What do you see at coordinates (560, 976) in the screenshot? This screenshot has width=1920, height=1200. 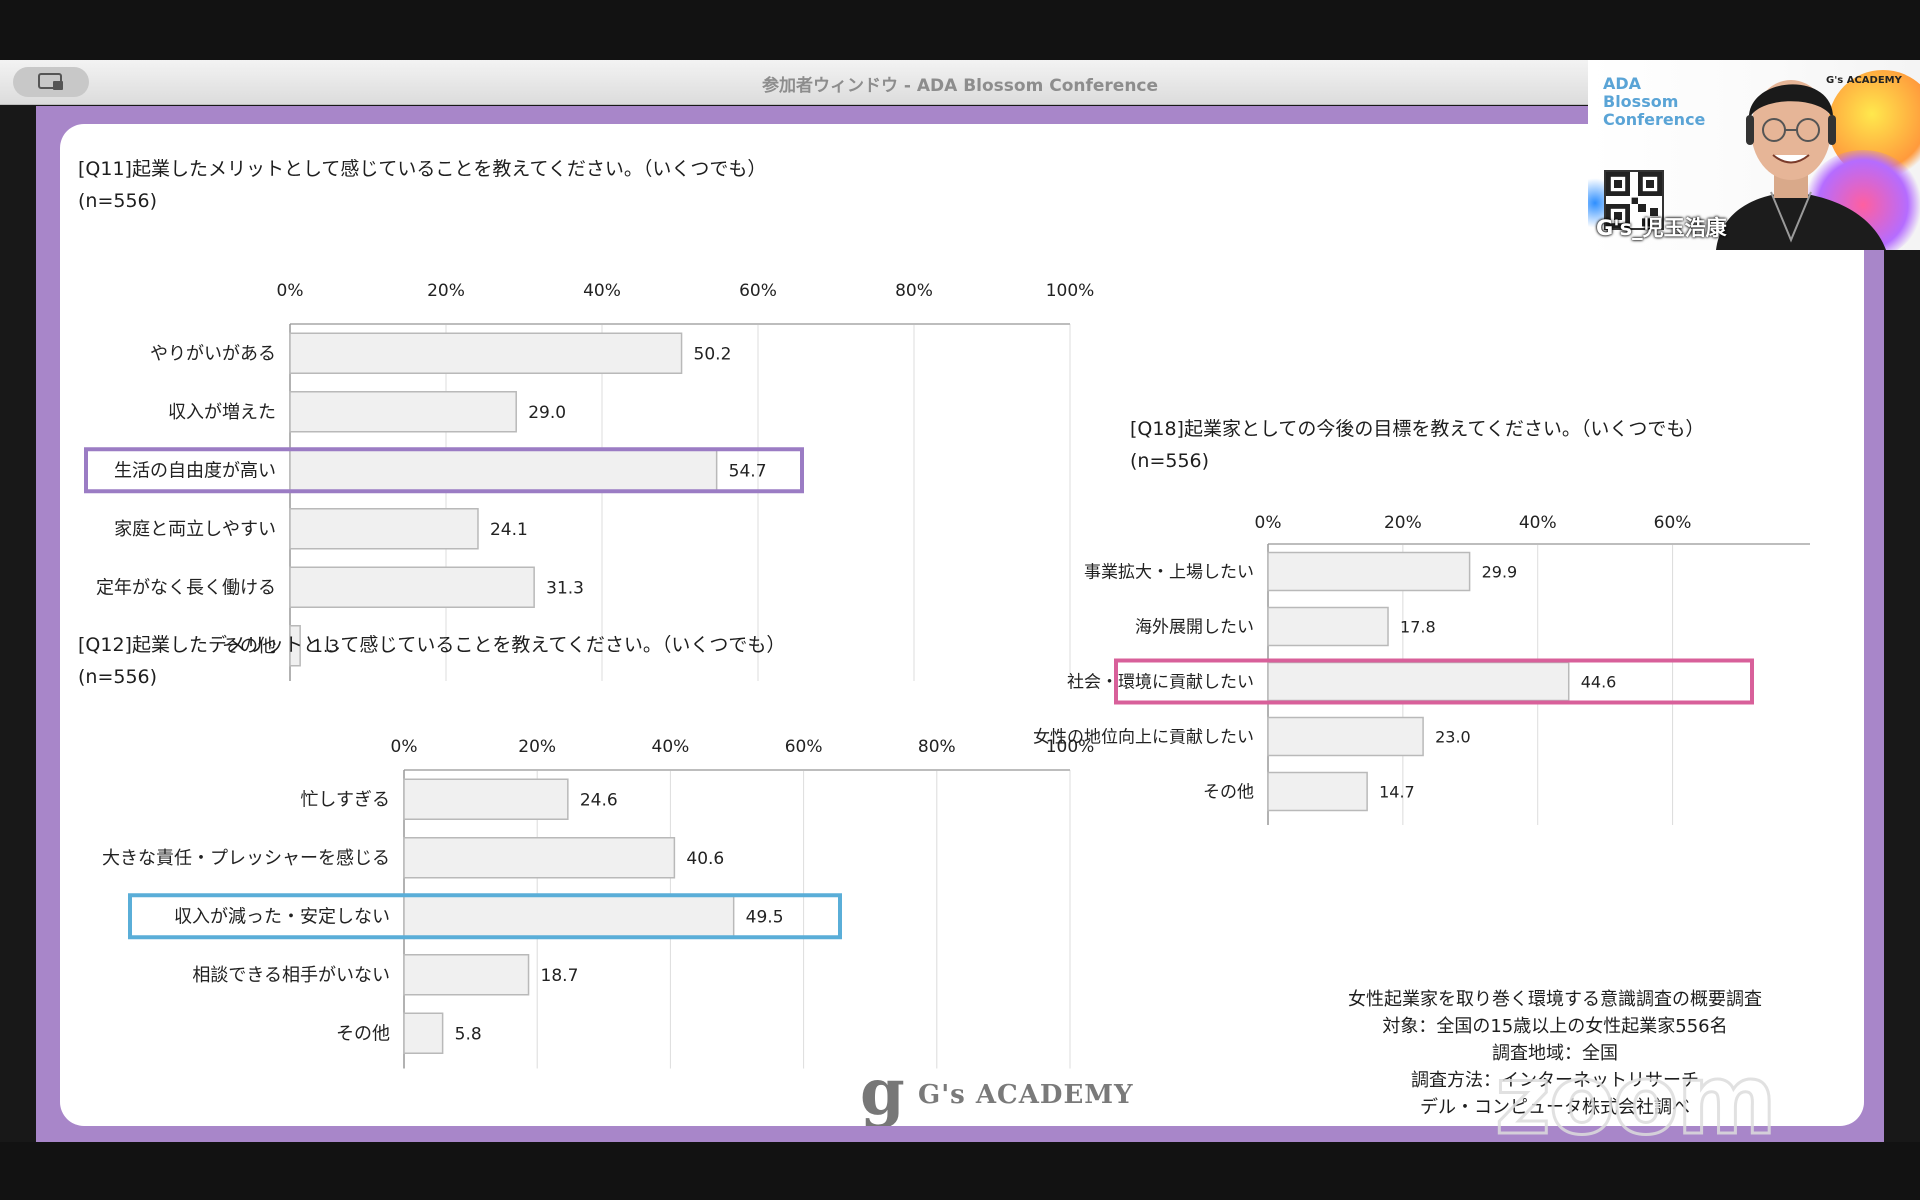 I see `data-label: 18.7` at bounding box center [560, 976].